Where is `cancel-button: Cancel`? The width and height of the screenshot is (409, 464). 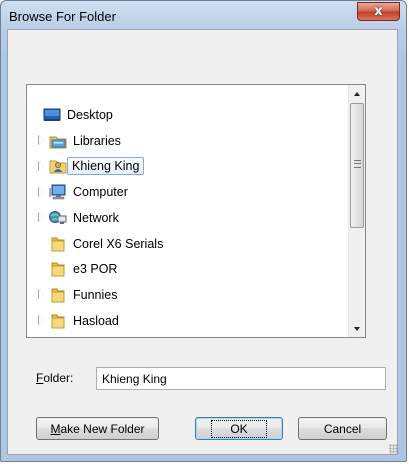
cancel-button: Cancel is located at coordinates (342, 428).